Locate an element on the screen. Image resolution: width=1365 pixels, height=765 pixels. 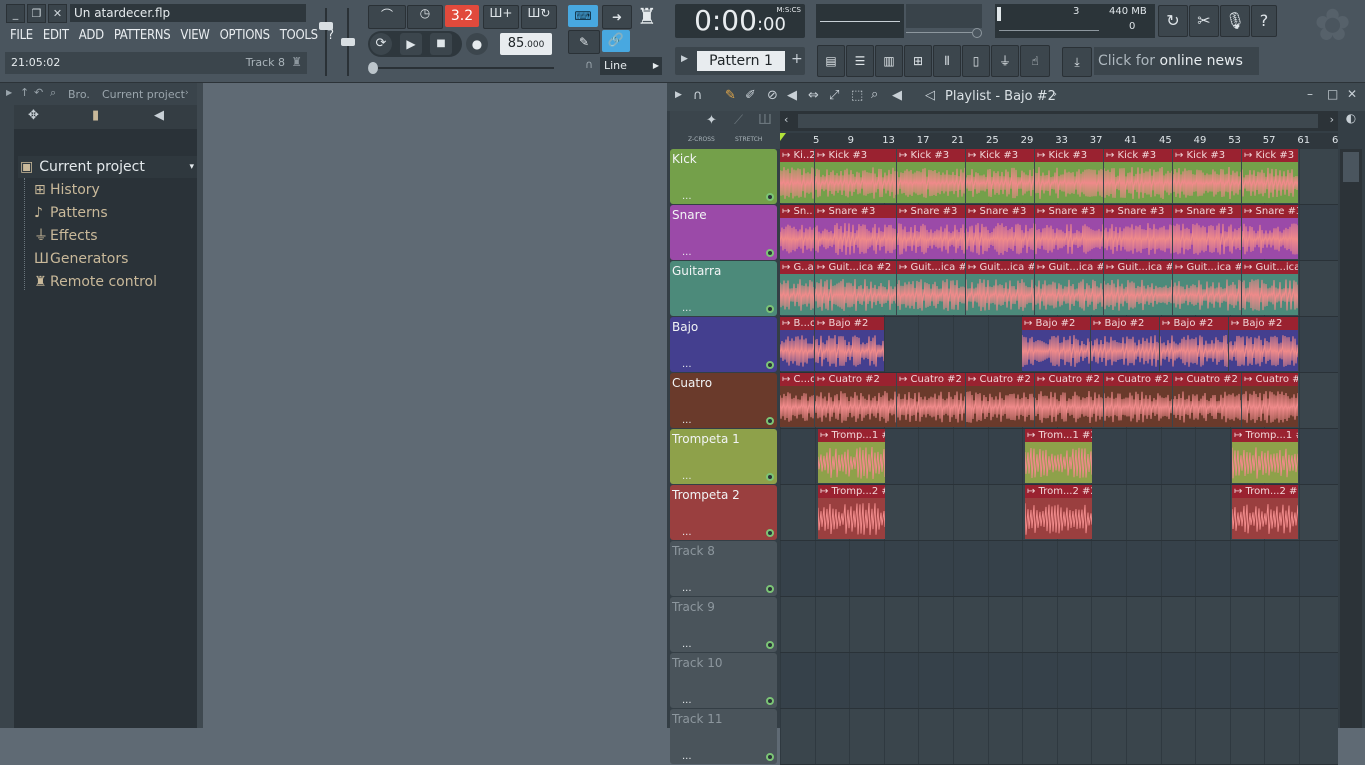
browser-resize-handle is located at coordinates (200, 405).